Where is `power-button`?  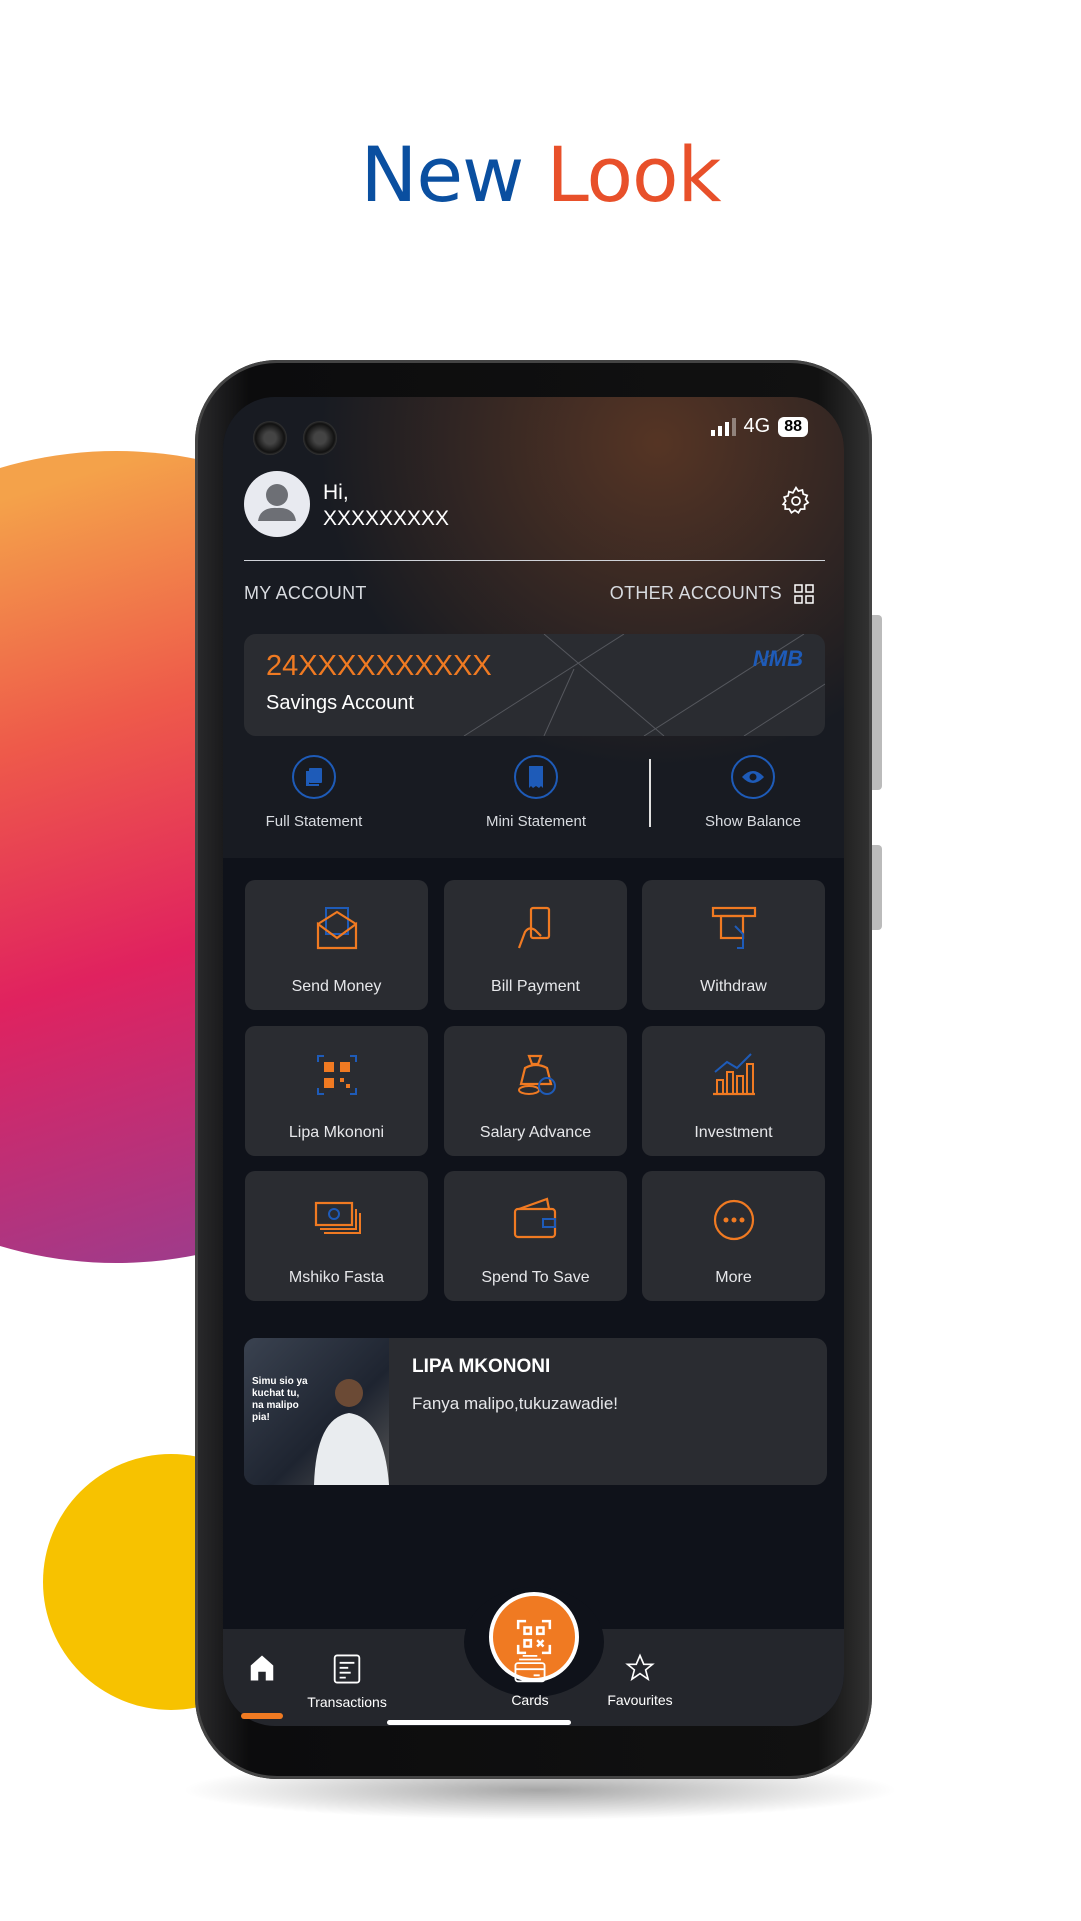
power-button is located at coordinates (877, 887).